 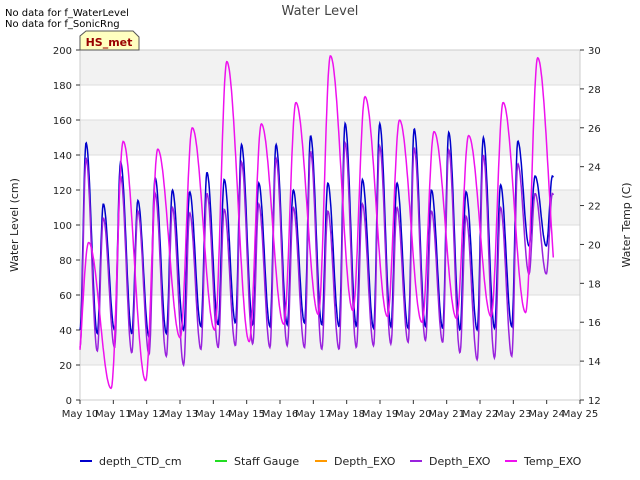 What do you see at coordinates (62, 121) in the screenshot?
I see `y-tick-label: 160` at bounding box center [62, 121].